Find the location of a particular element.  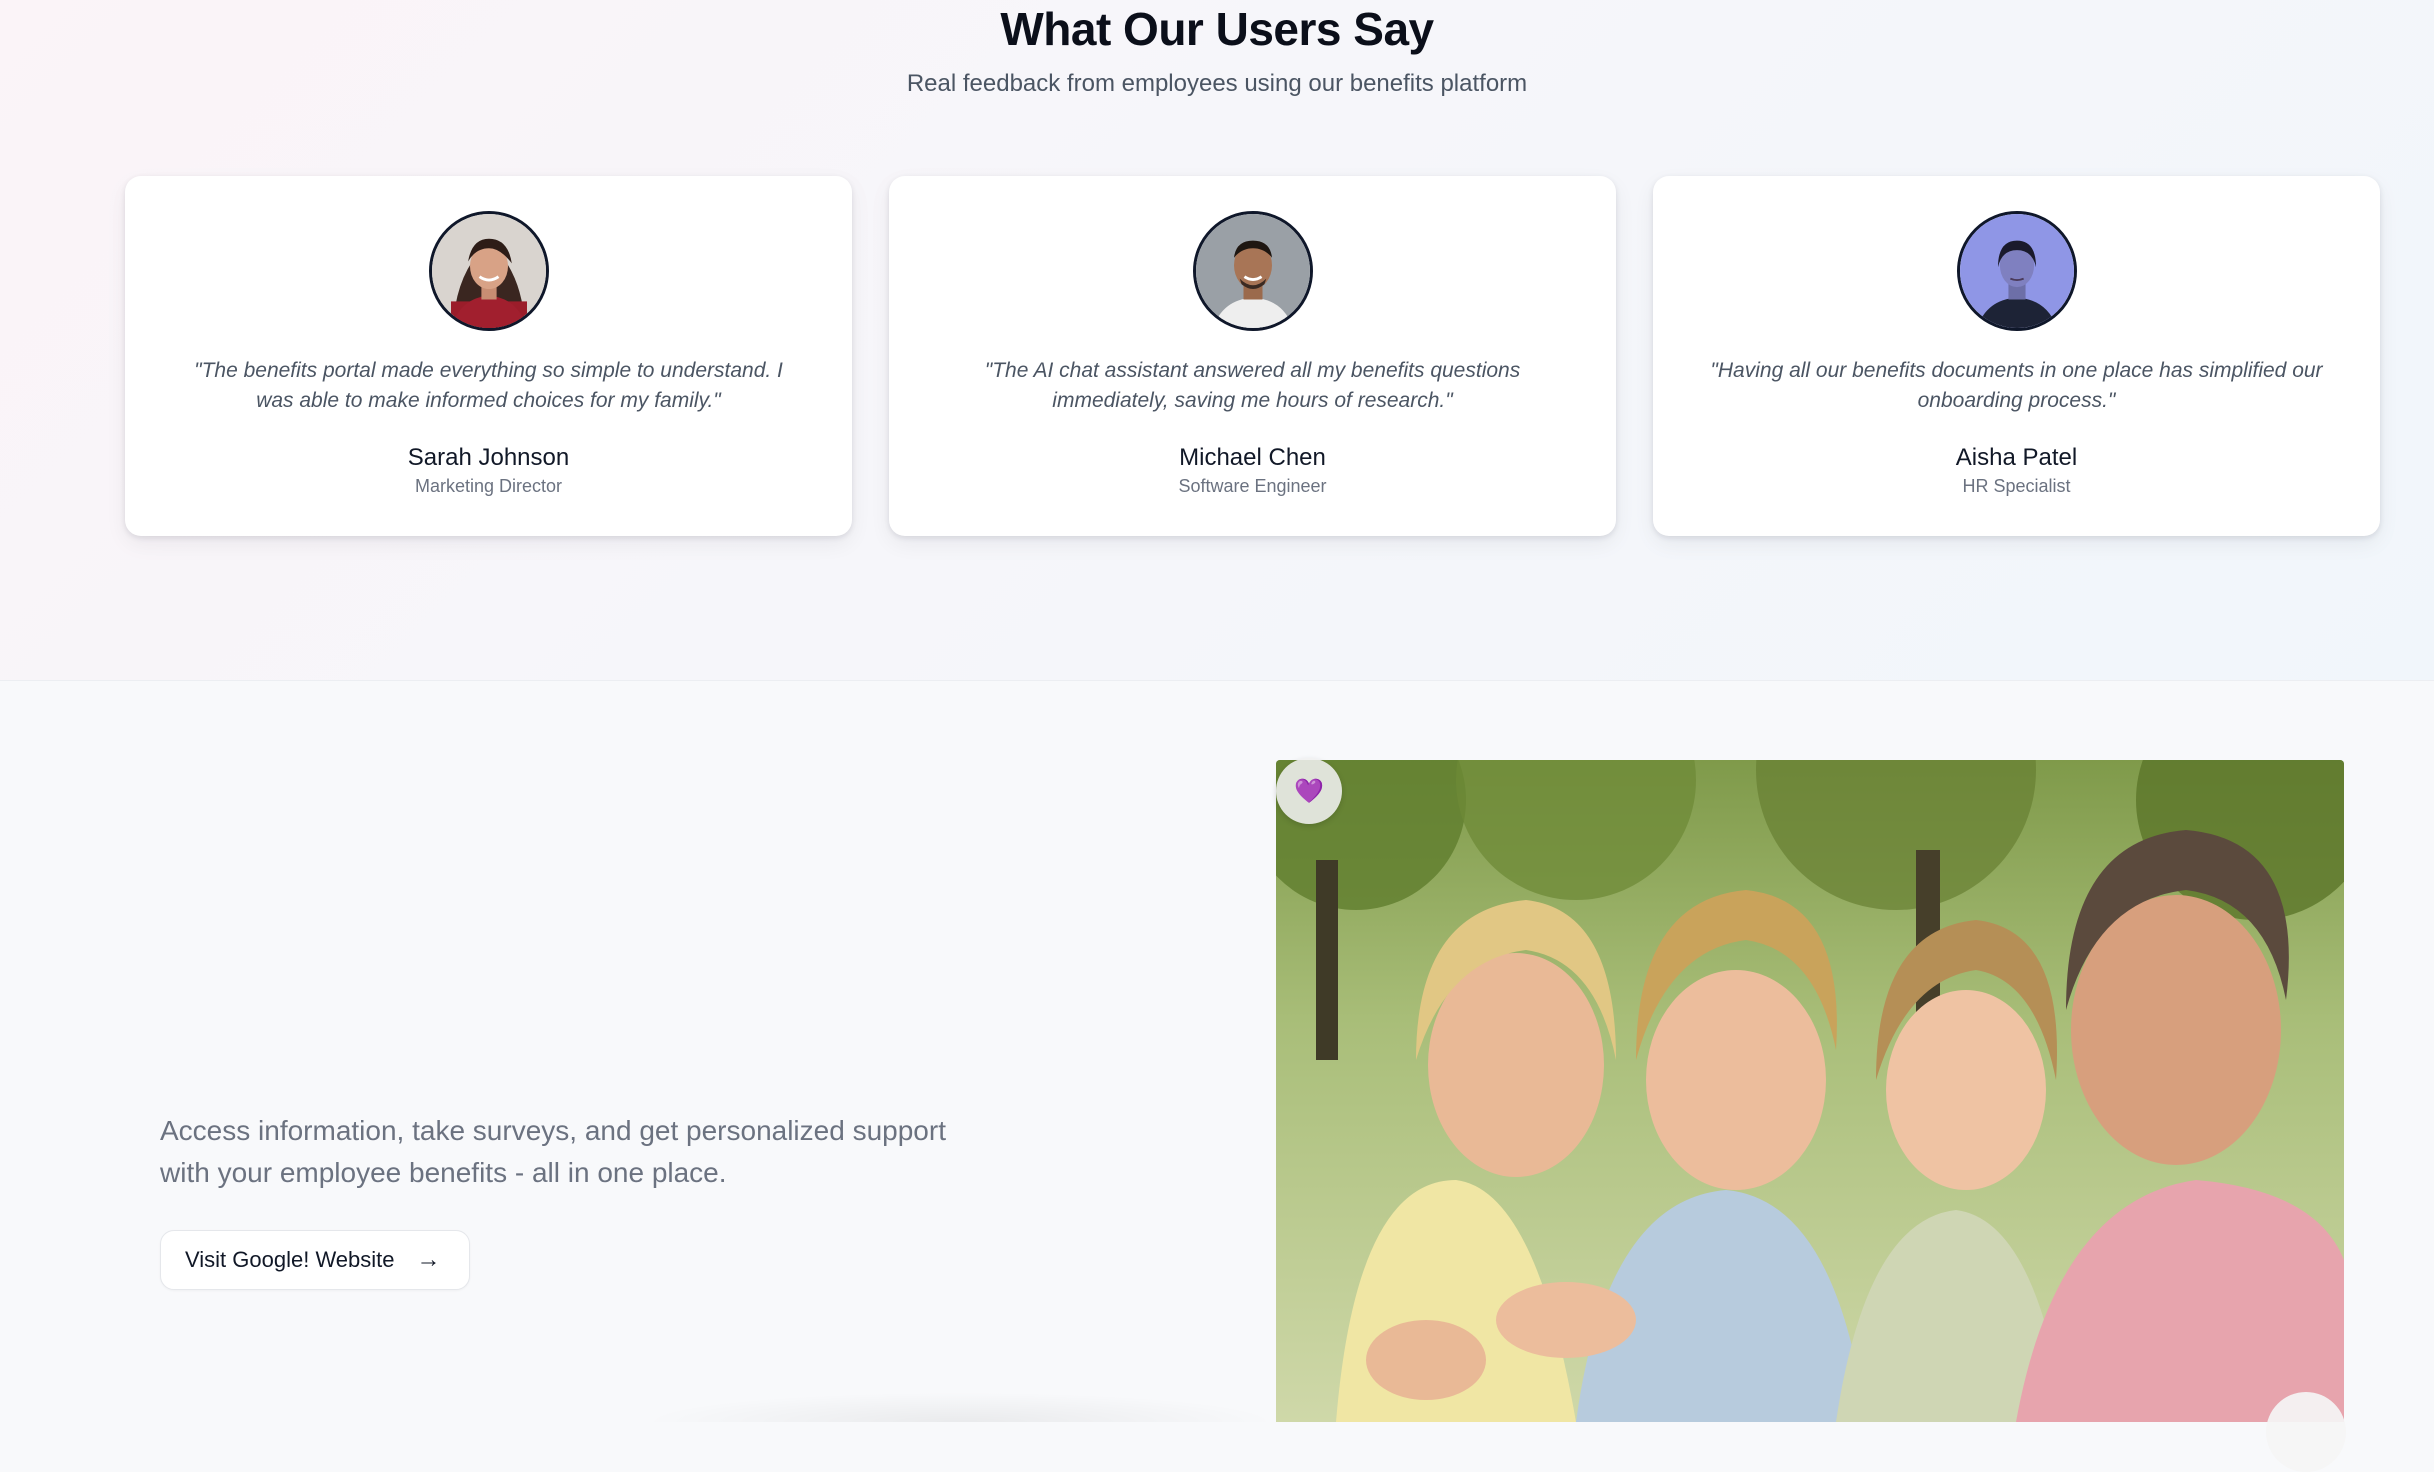

testimonial-name: Sarah Johnson is located at coordinates (488, 457).